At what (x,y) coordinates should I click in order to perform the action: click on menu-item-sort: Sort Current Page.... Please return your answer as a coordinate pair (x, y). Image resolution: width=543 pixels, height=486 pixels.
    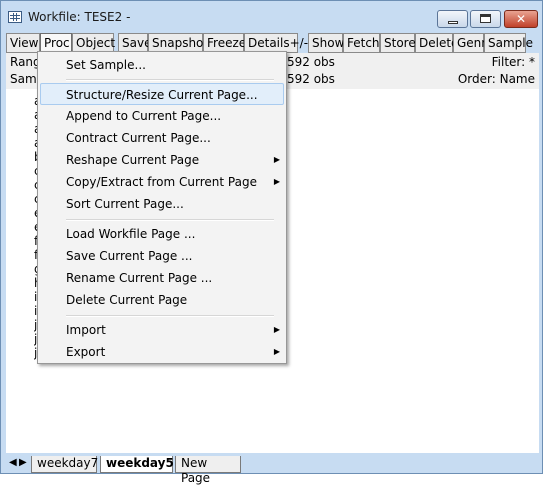
    Looking at the image, I should click on (162, 204).